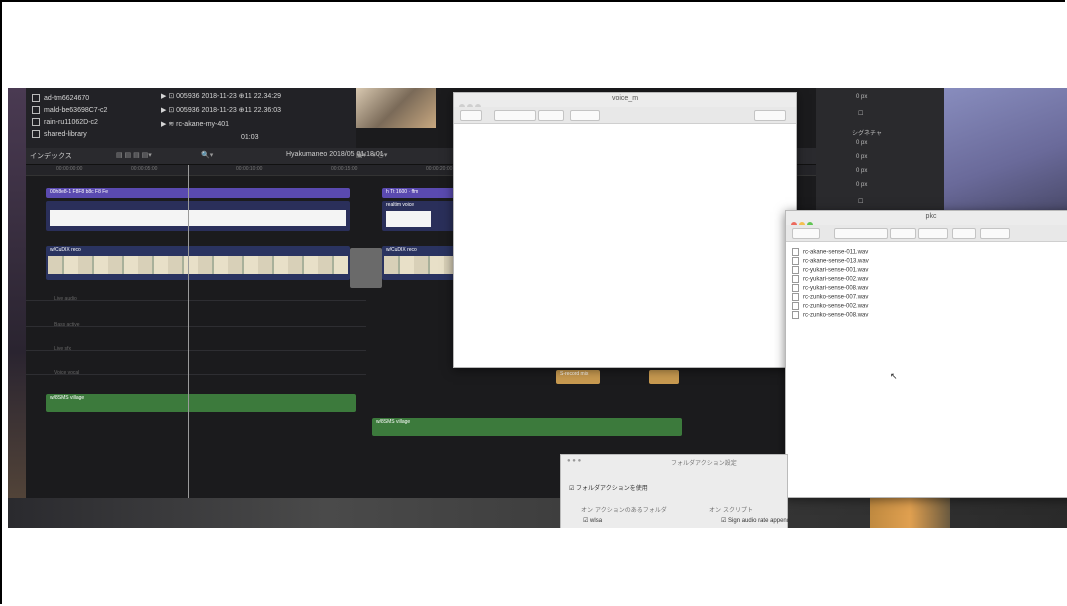 The height and width of the screenshot is (606, 1067). I want to click on ruler-tick: 00:00:15:00, so click(344, 169).